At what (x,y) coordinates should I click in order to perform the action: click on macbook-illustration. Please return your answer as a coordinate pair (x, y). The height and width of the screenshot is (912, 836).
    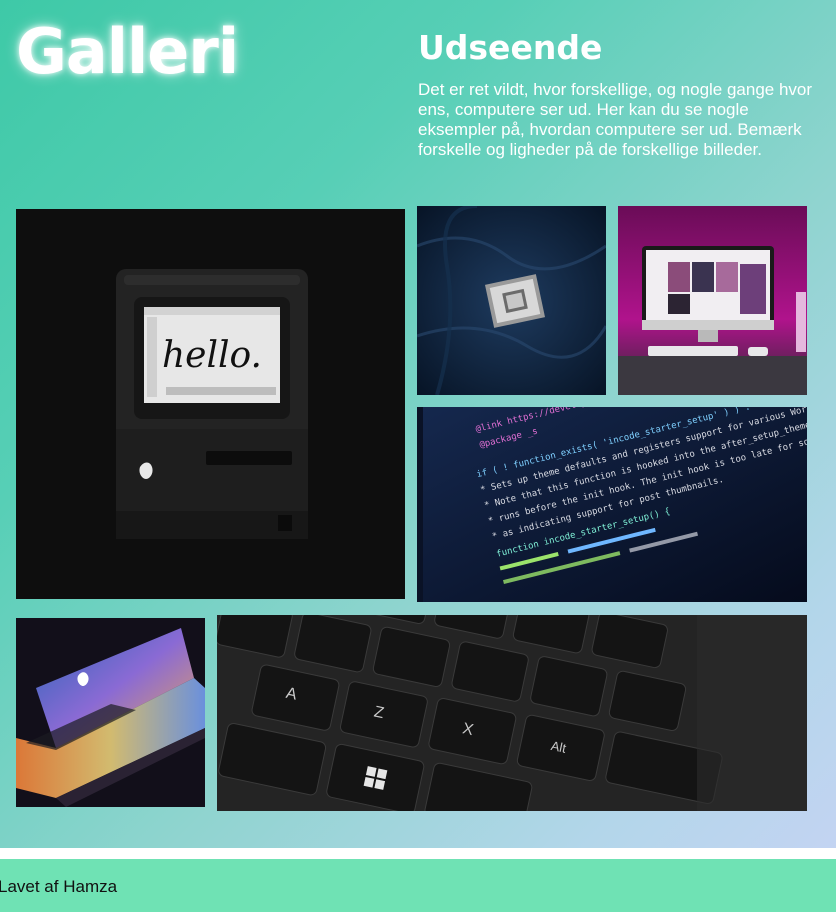
    Looking at the image, I should click on (110, 712).